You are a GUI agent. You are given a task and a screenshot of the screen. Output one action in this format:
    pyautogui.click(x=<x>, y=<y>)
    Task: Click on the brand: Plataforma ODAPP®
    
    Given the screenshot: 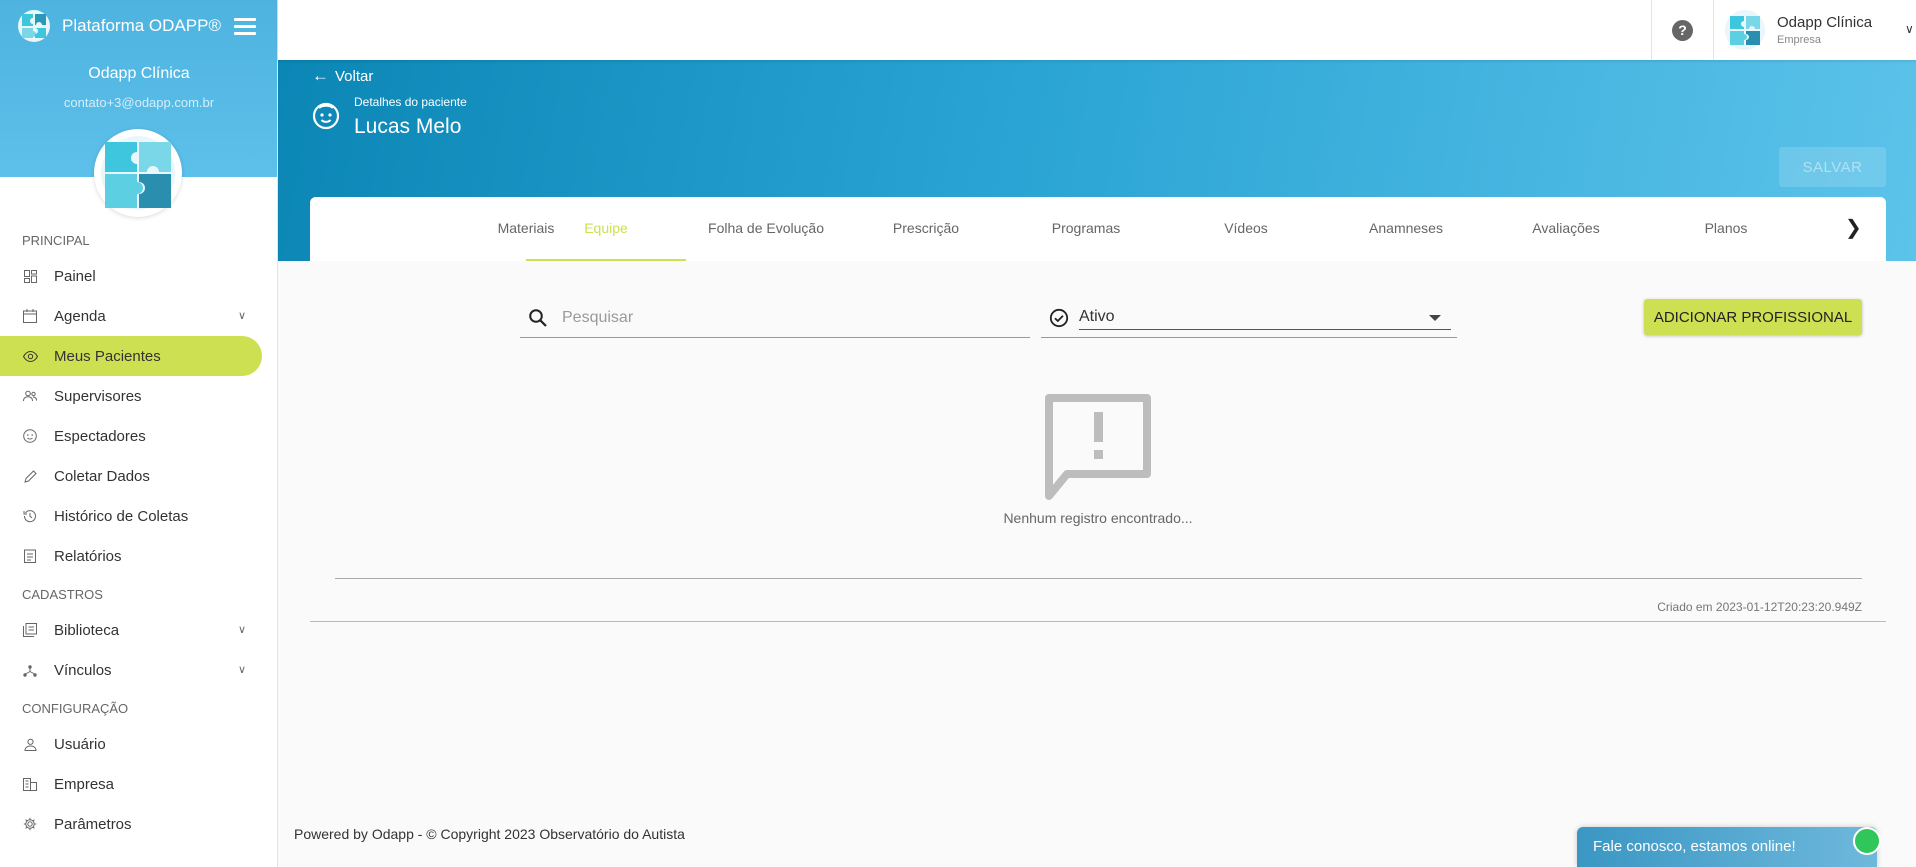 What is the action you would take?
    pyautogui.click(x=119, y=26)
    